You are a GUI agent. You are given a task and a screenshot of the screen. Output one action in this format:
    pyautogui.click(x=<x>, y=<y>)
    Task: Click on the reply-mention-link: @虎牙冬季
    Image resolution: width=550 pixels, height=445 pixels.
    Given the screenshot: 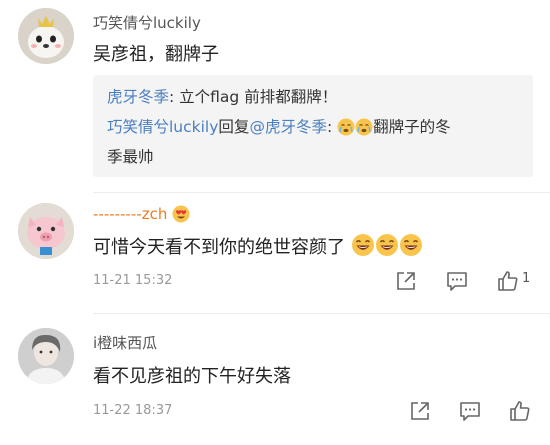 What is the action you would take?
    pyautogui.click(x=288, y=127)
    